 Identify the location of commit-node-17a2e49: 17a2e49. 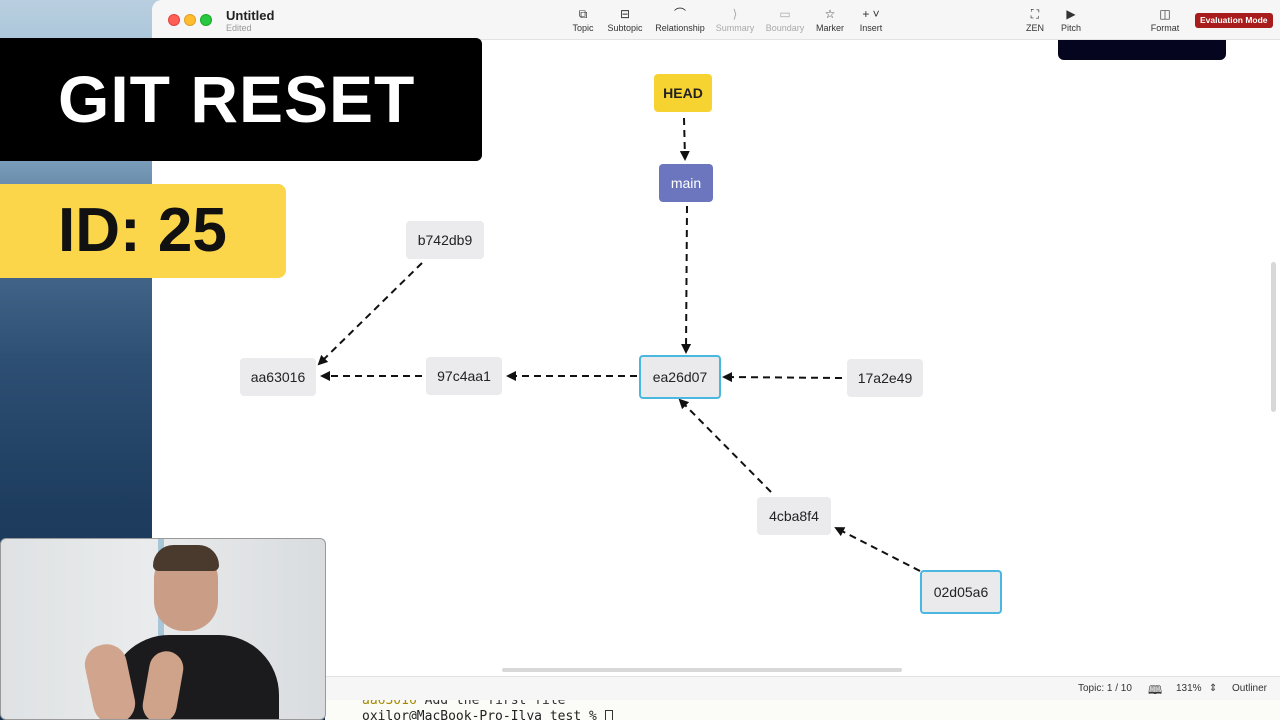
(885, 378).